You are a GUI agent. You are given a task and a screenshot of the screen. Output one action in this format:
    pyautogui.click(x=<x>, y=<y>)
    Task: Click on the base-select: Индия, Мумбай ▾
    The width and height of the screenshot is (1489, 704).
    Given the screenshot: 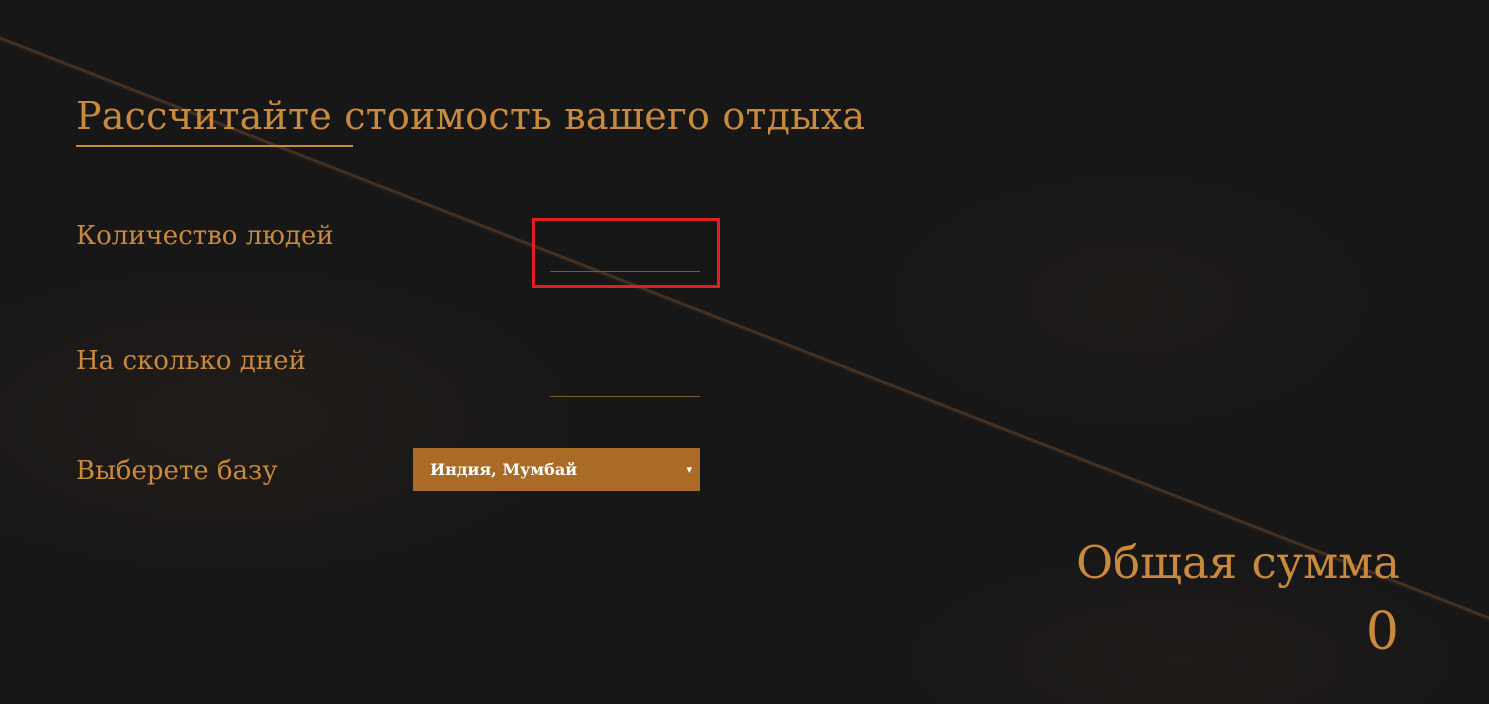 What is the action you would take?
    pyautogui.click(x=556, y=469)
    